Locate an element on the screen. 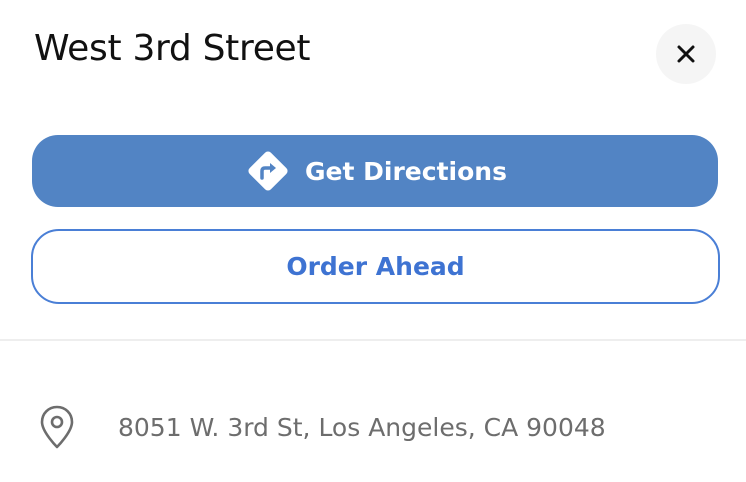 This screenshot has width=746, height=482. map-pin-icon is located at coordinates (57, 427).